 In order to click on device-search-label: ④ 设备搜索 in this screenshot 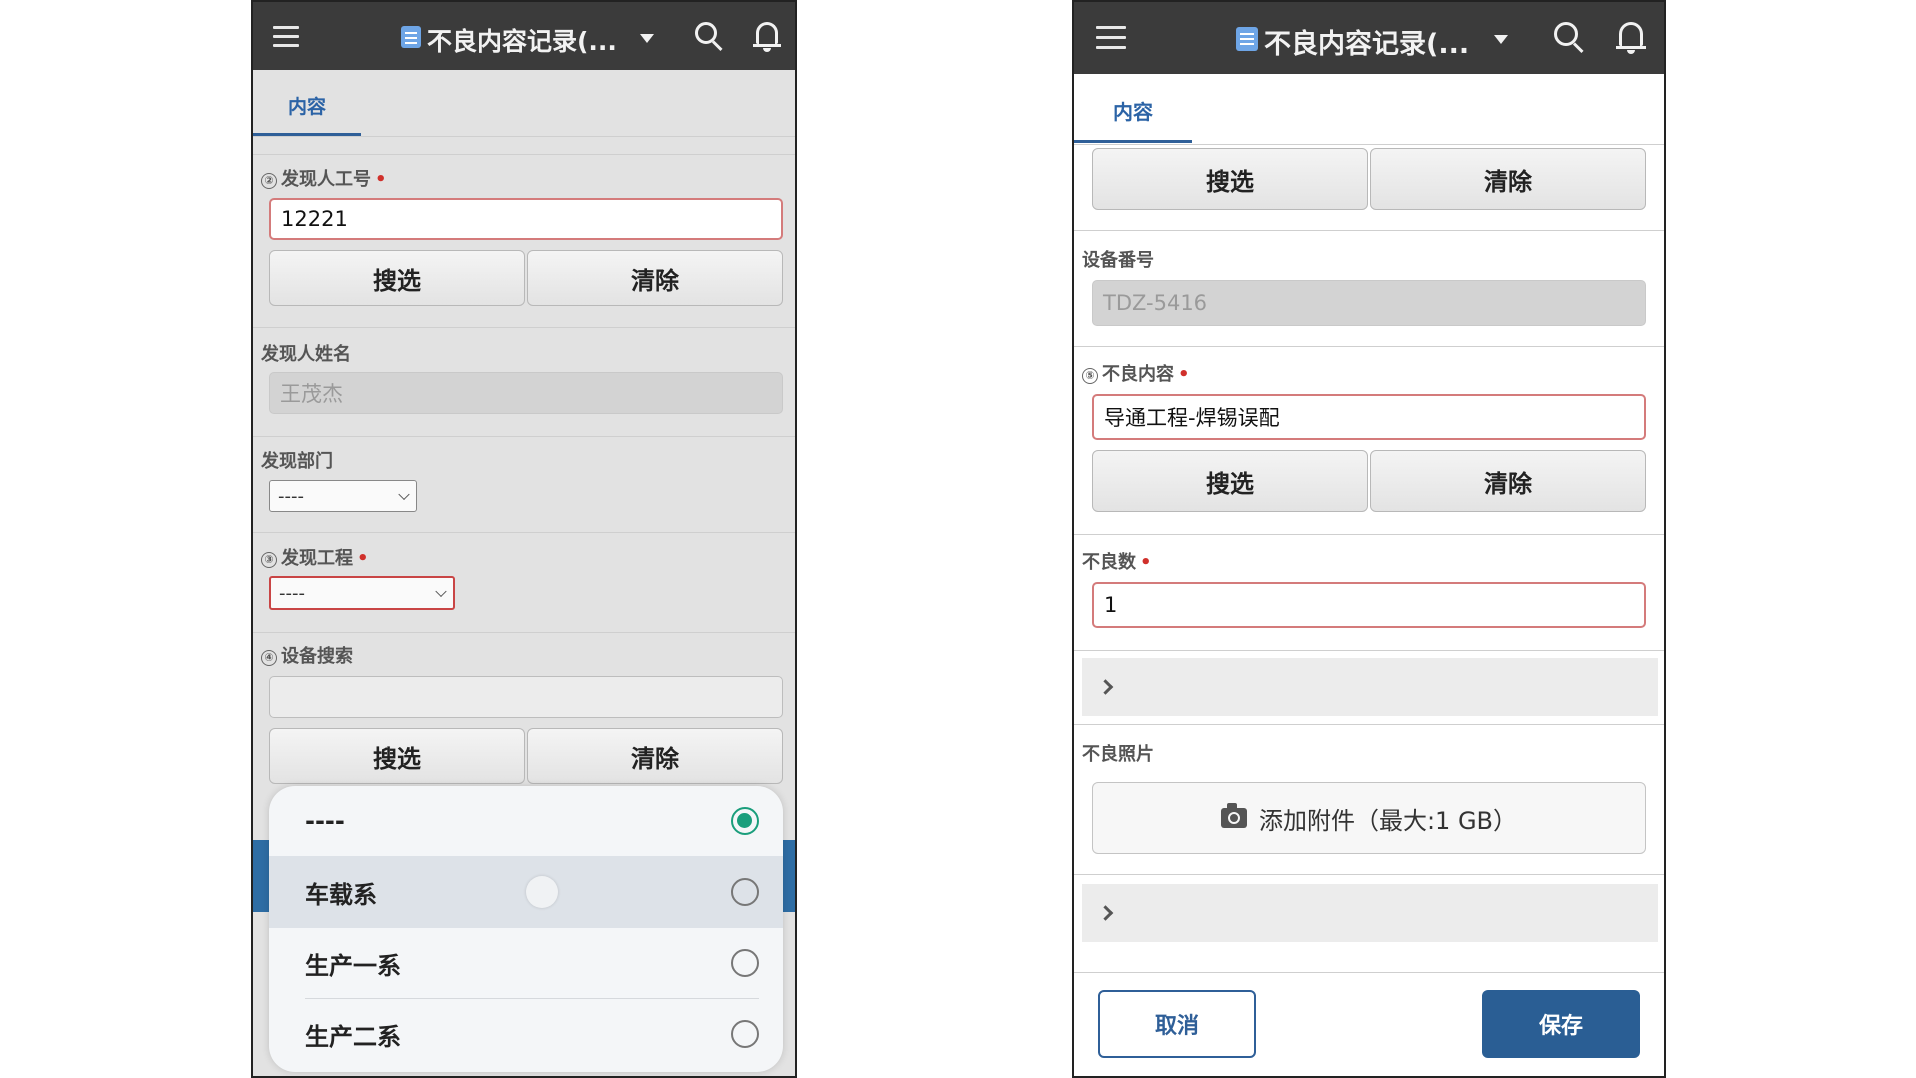, I will do `click(307, 655)`.